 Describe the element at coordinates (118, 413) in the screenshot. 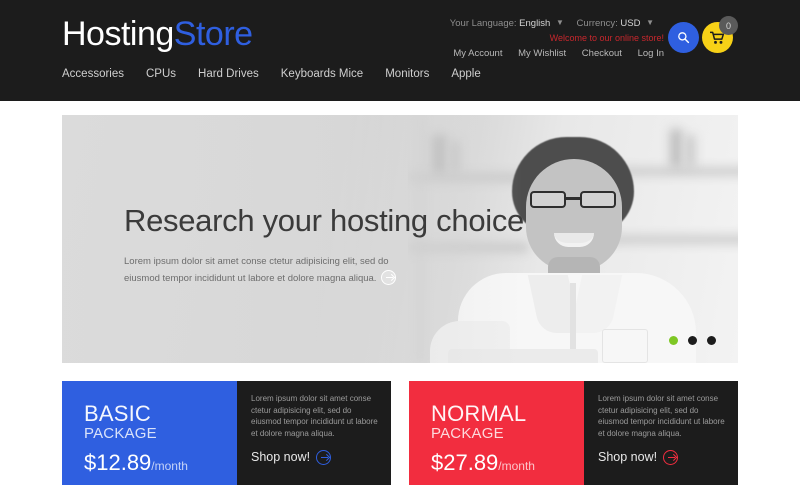

I see `package-name-basic: BASIC` at that location.